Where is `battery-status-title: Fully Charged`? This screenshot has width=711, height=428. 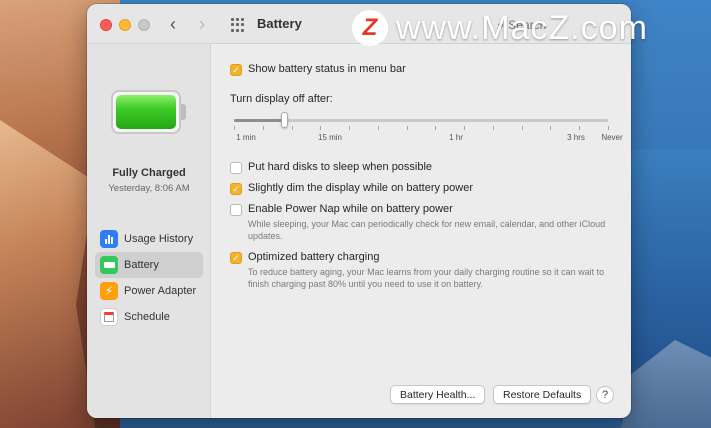 battery-status-title: Fully Charged is located at coordinates (149, 173).